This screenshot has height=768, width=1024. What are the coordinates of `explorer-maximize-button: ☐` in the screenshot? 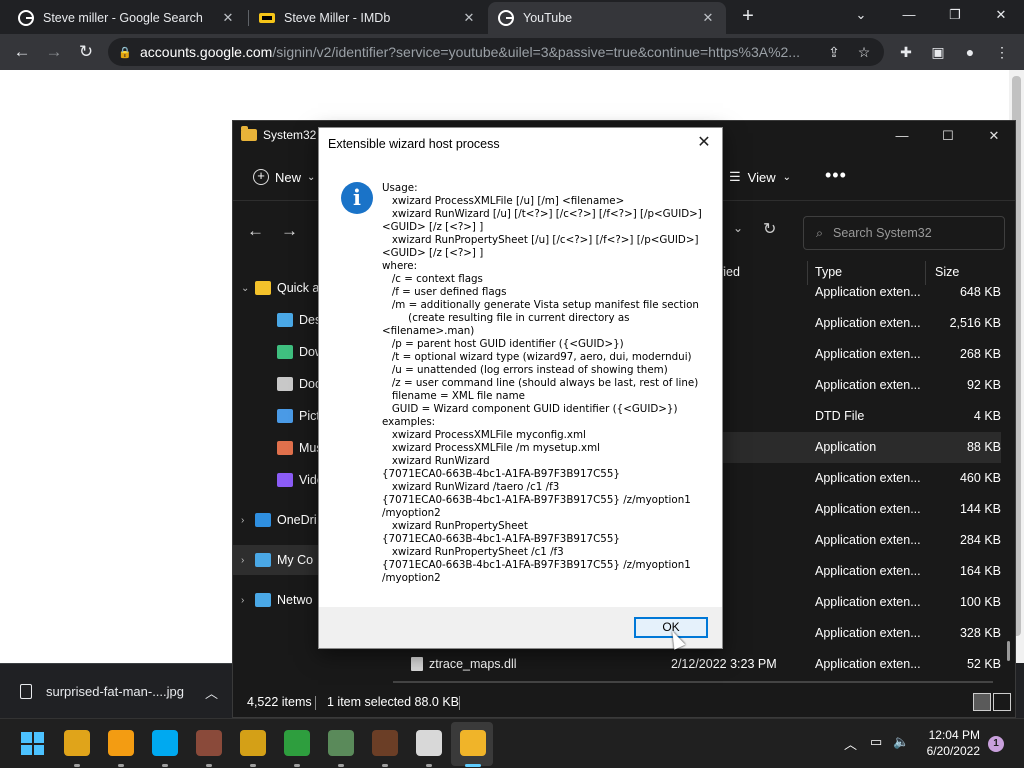 It's located at (948, 136).